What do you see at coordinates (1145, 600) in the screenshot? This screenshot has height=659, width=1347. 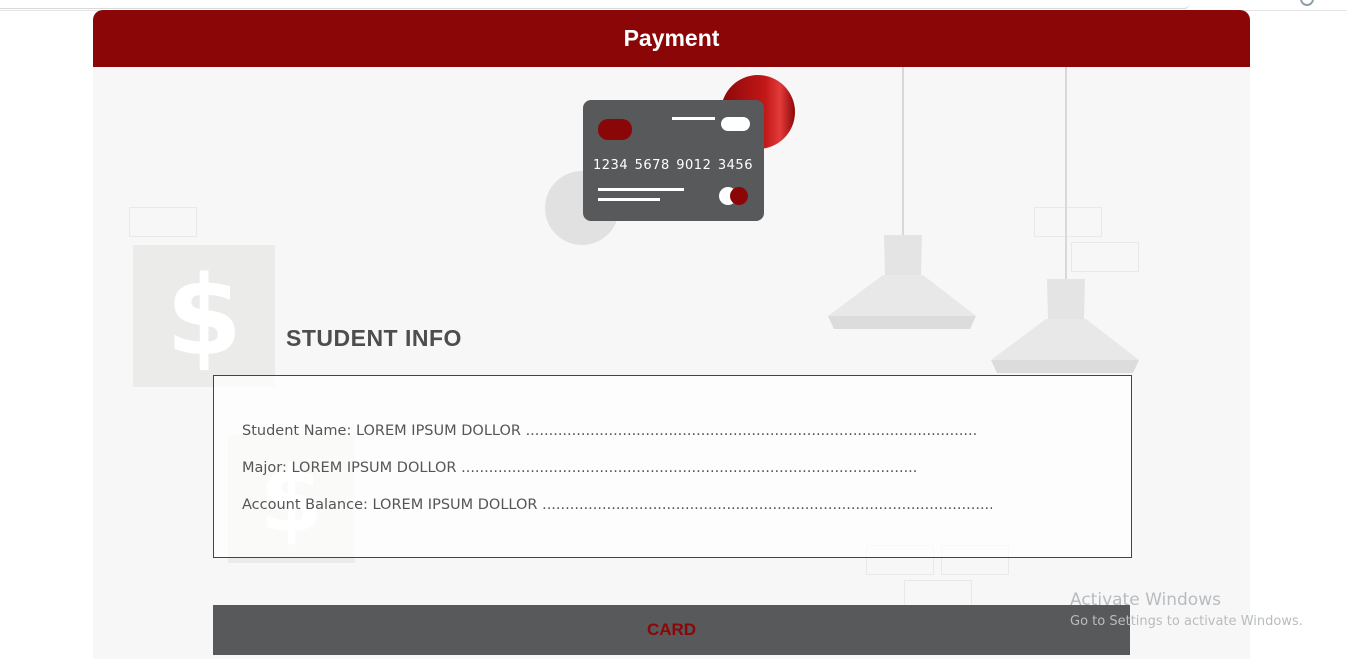 I see `watermark-title: Activate Windows` at bounding box center [1145, 600].